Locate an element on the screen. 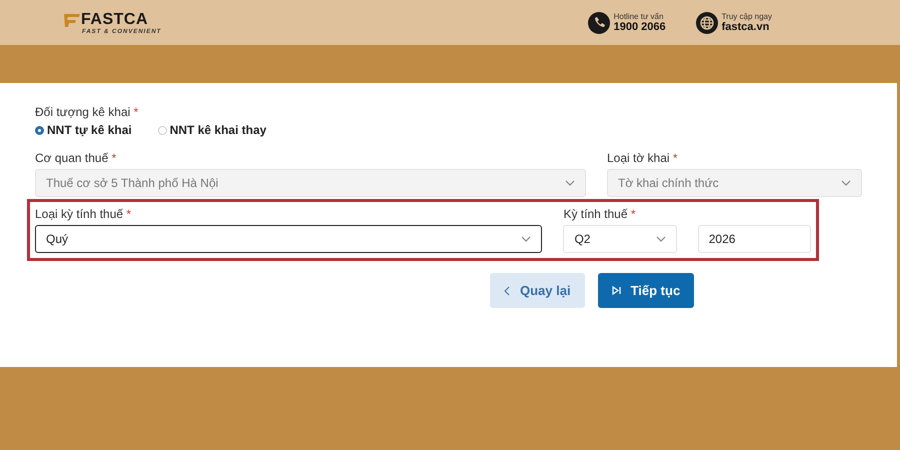 The image size is (900, 450). phone-icon is located at coordinates (599, 23).